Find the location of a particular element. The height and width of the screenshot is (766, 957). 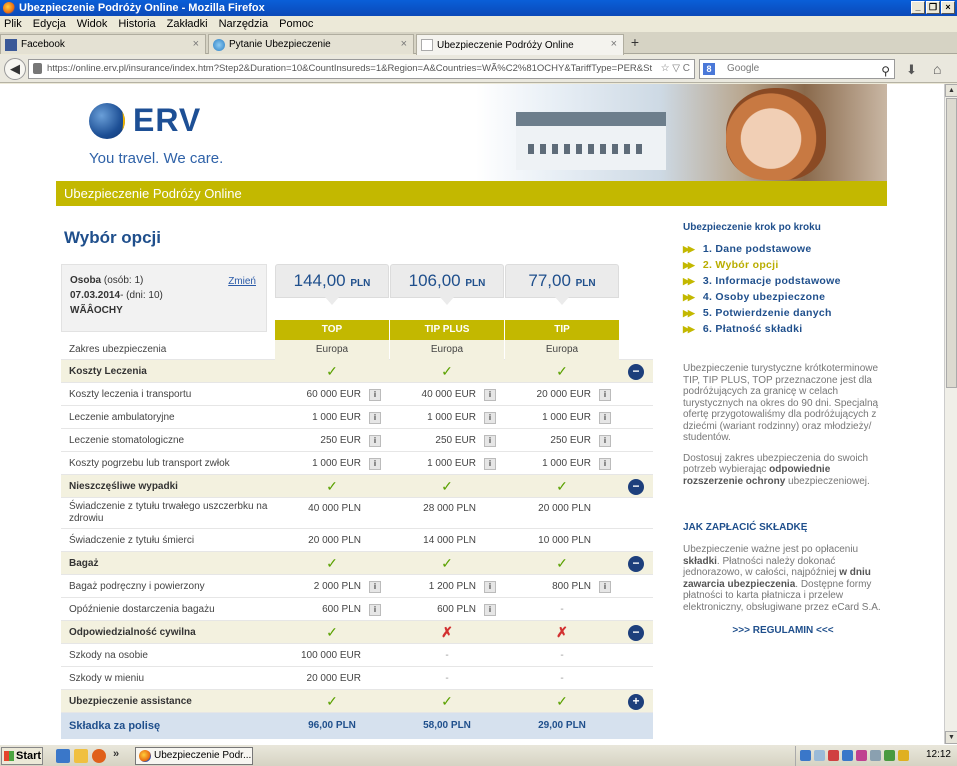

bookmark-star-icon: ☆ ▽ C is located at coordinates (673, 69).